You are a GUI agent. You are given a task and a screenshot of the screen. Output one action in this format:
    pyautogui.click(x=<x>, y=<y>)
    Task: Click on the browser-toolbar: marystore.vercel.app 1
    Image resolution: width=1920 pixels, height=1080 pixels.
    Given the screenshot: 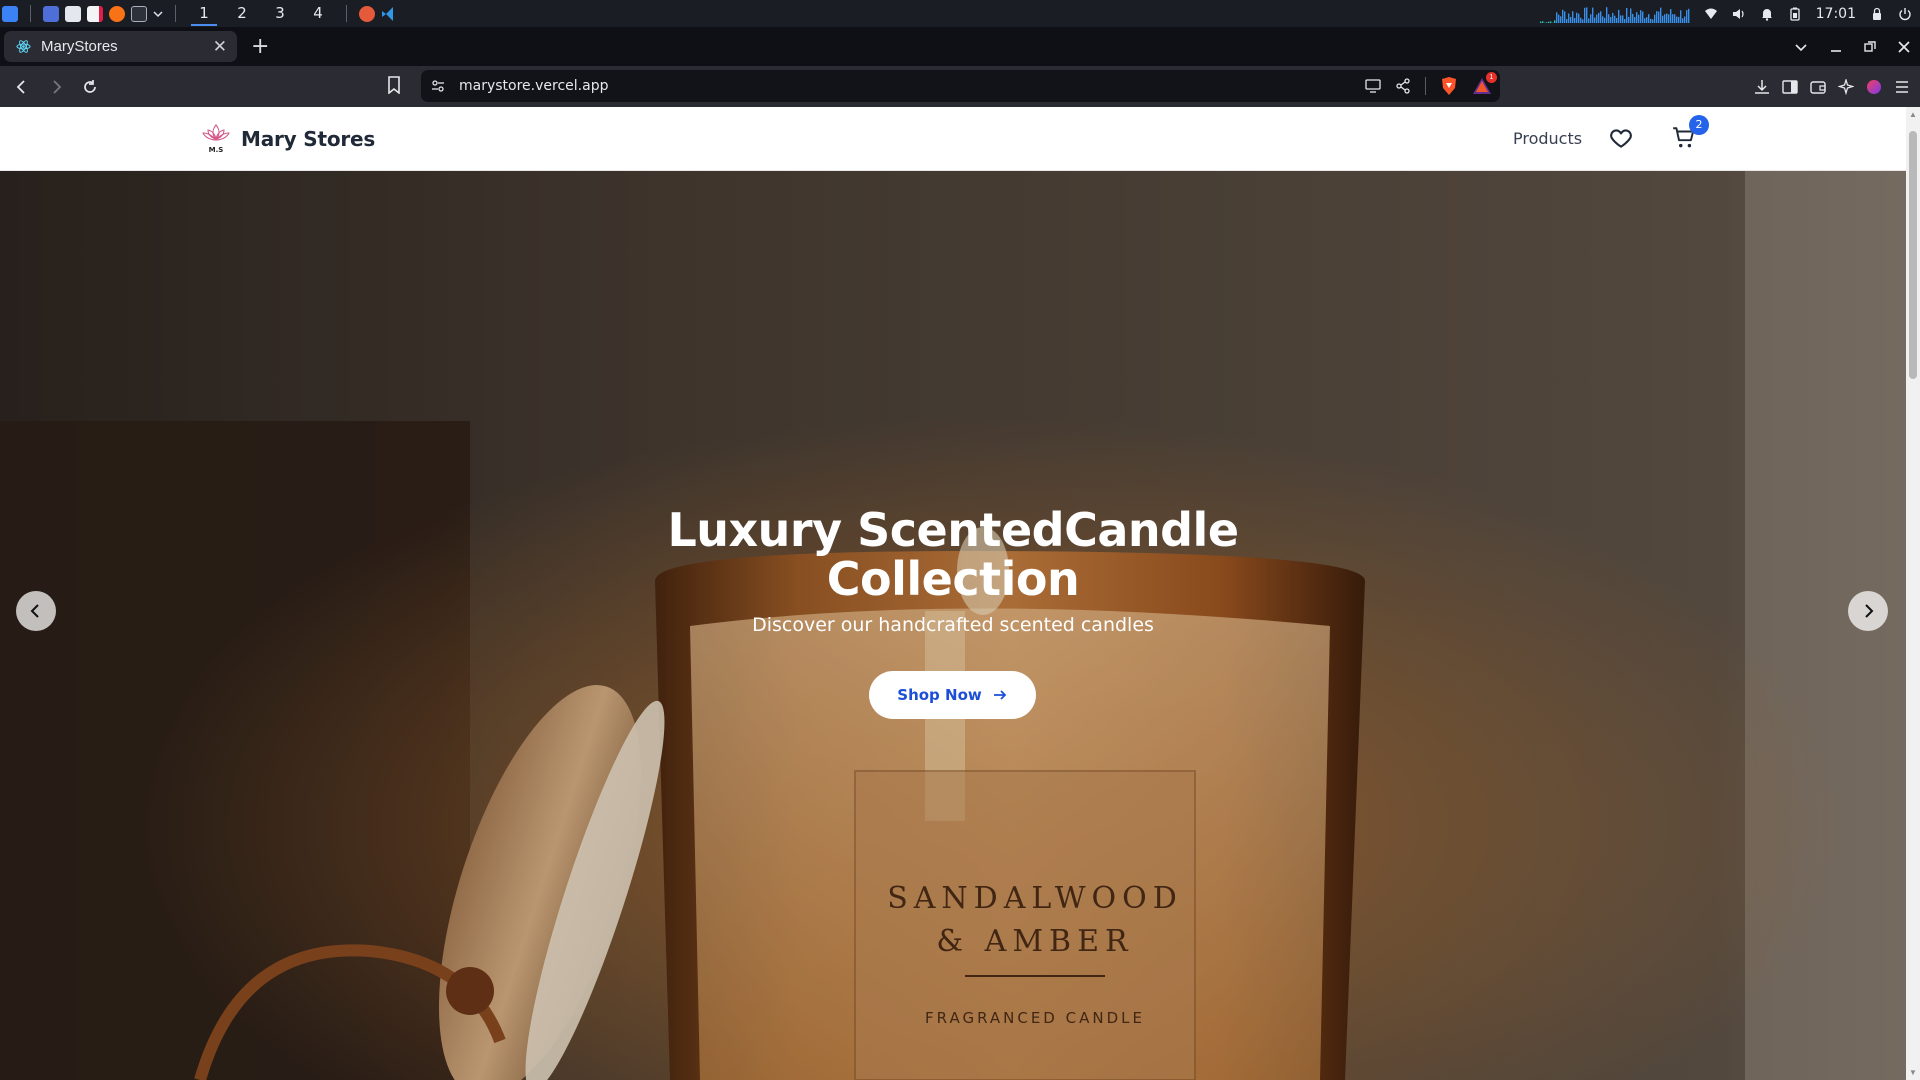 What is the action you would take?
    pyautogui.click(x=960, y=86)
    